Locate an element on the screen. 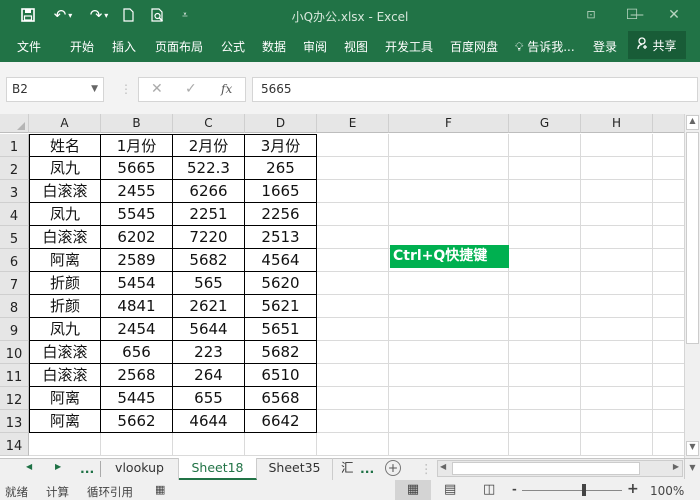  table-cell: 4644 is located at coordinates (209, 421).